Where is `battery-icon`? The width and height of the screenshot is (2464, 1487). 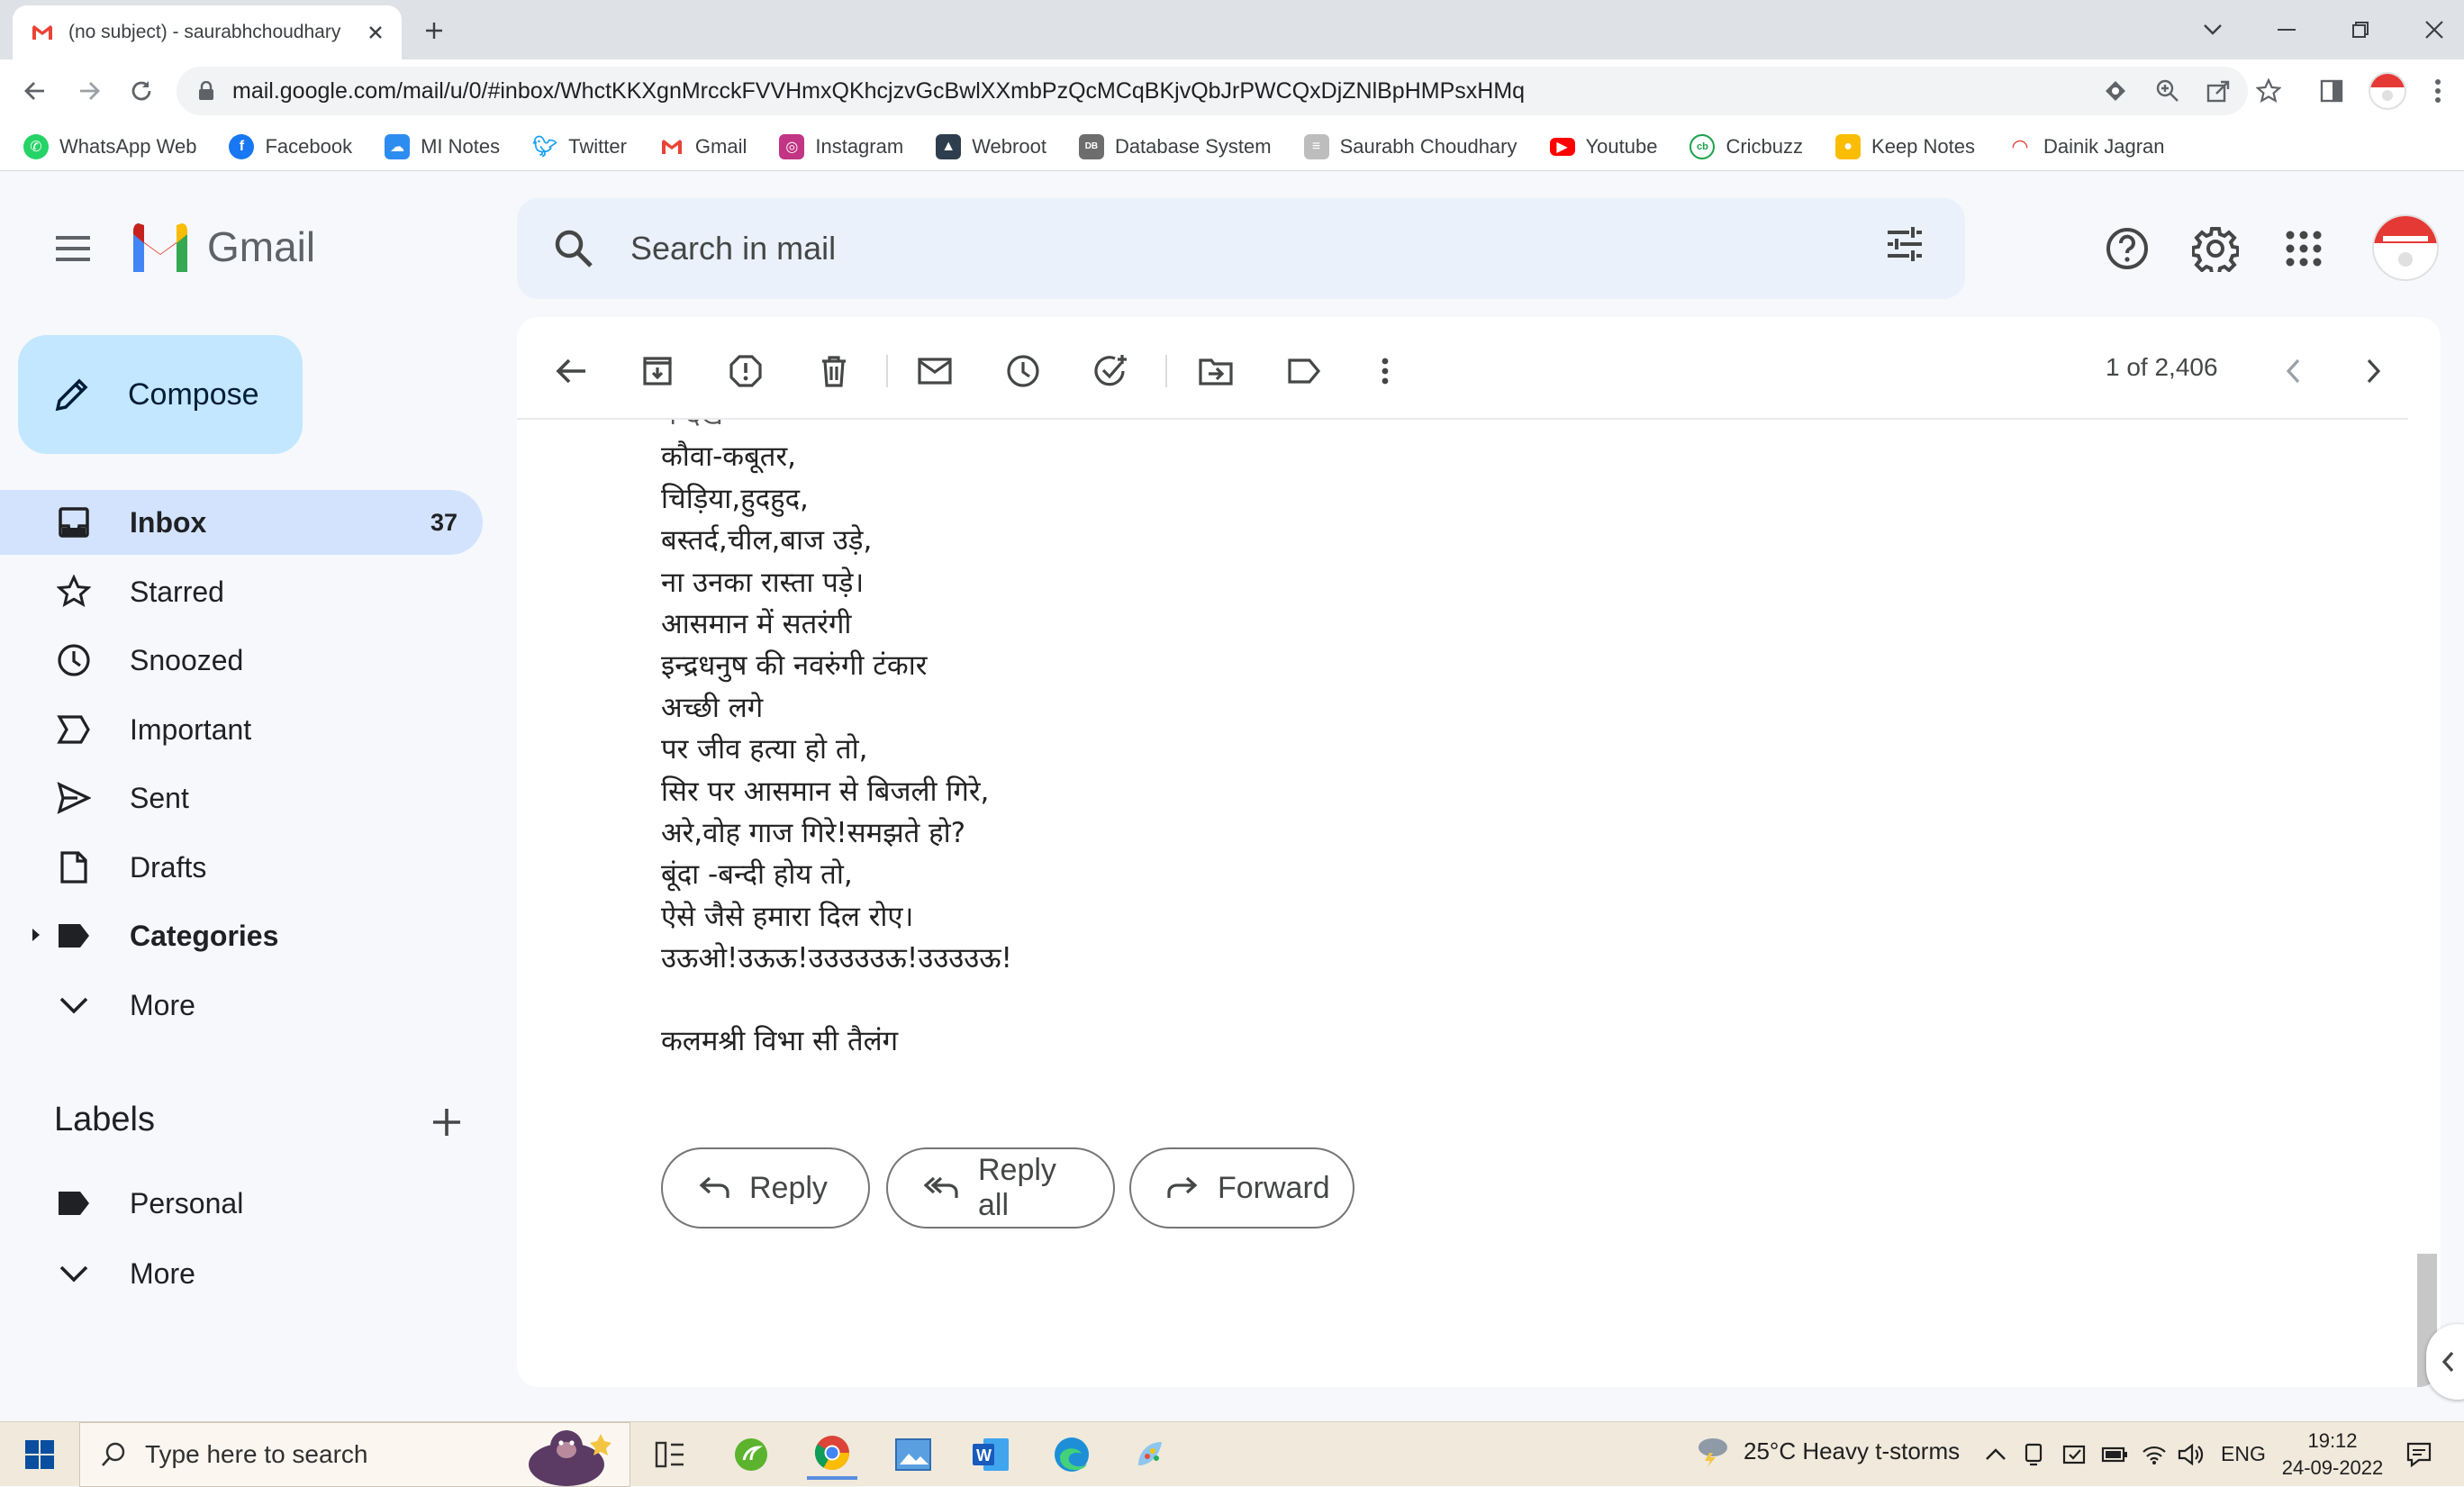
battery-icon is located at coordinates (2114, 1455).